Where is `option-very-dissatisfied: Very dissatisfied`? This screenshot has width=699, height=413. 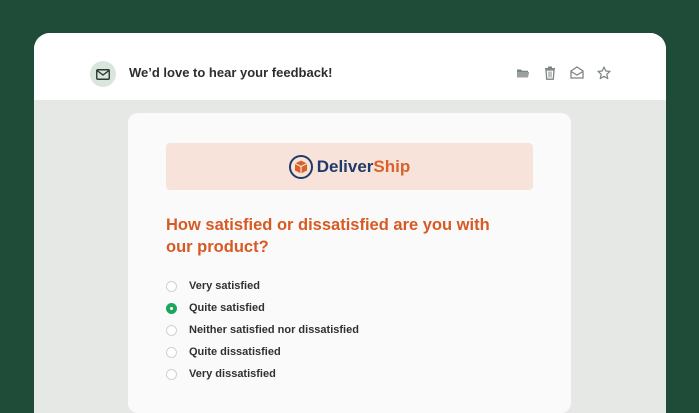 option-very-dissatisfied: Very dissatisfied is located at coordinates (262, 374).